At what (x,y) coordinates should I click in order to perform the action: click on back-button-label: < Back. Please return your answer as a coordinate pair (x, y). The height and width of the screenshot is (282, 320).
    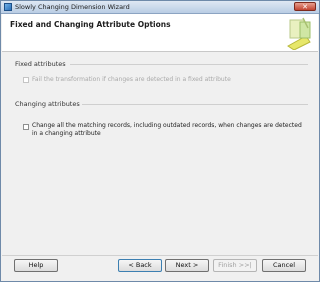
    Looking at the image, I should click on (140, 265).